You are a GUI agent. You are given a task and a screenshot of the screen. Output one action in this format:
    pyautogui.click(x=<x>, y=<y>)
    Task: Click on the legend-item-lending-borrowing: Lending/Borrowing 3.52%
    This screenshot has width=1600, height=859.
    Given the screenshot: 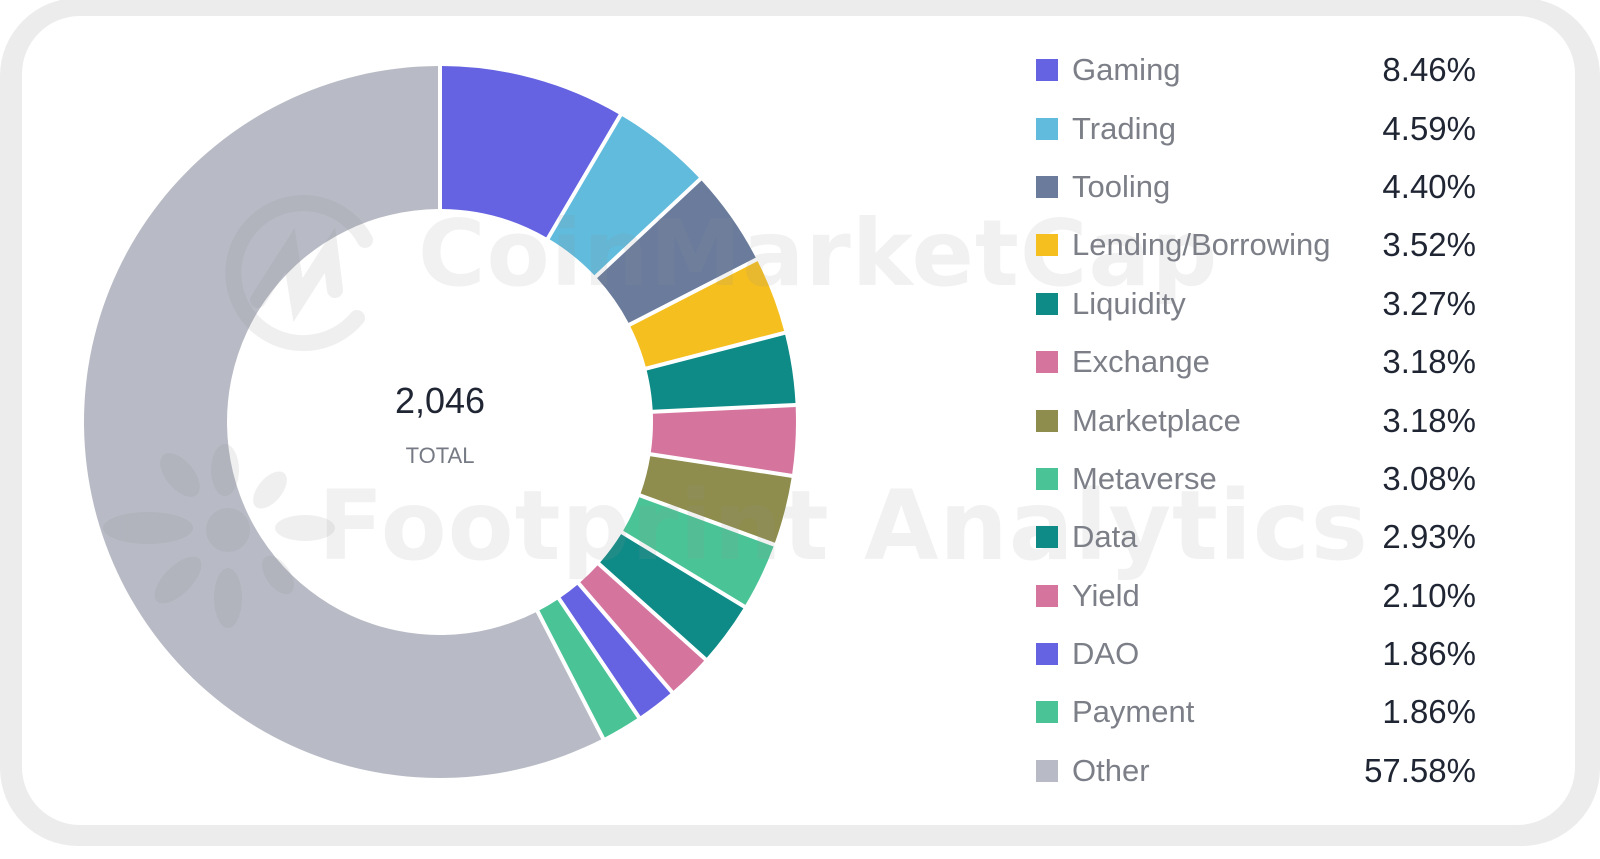 What is the action you would take?
    pyautogui.click(x=1256, y=245)
    